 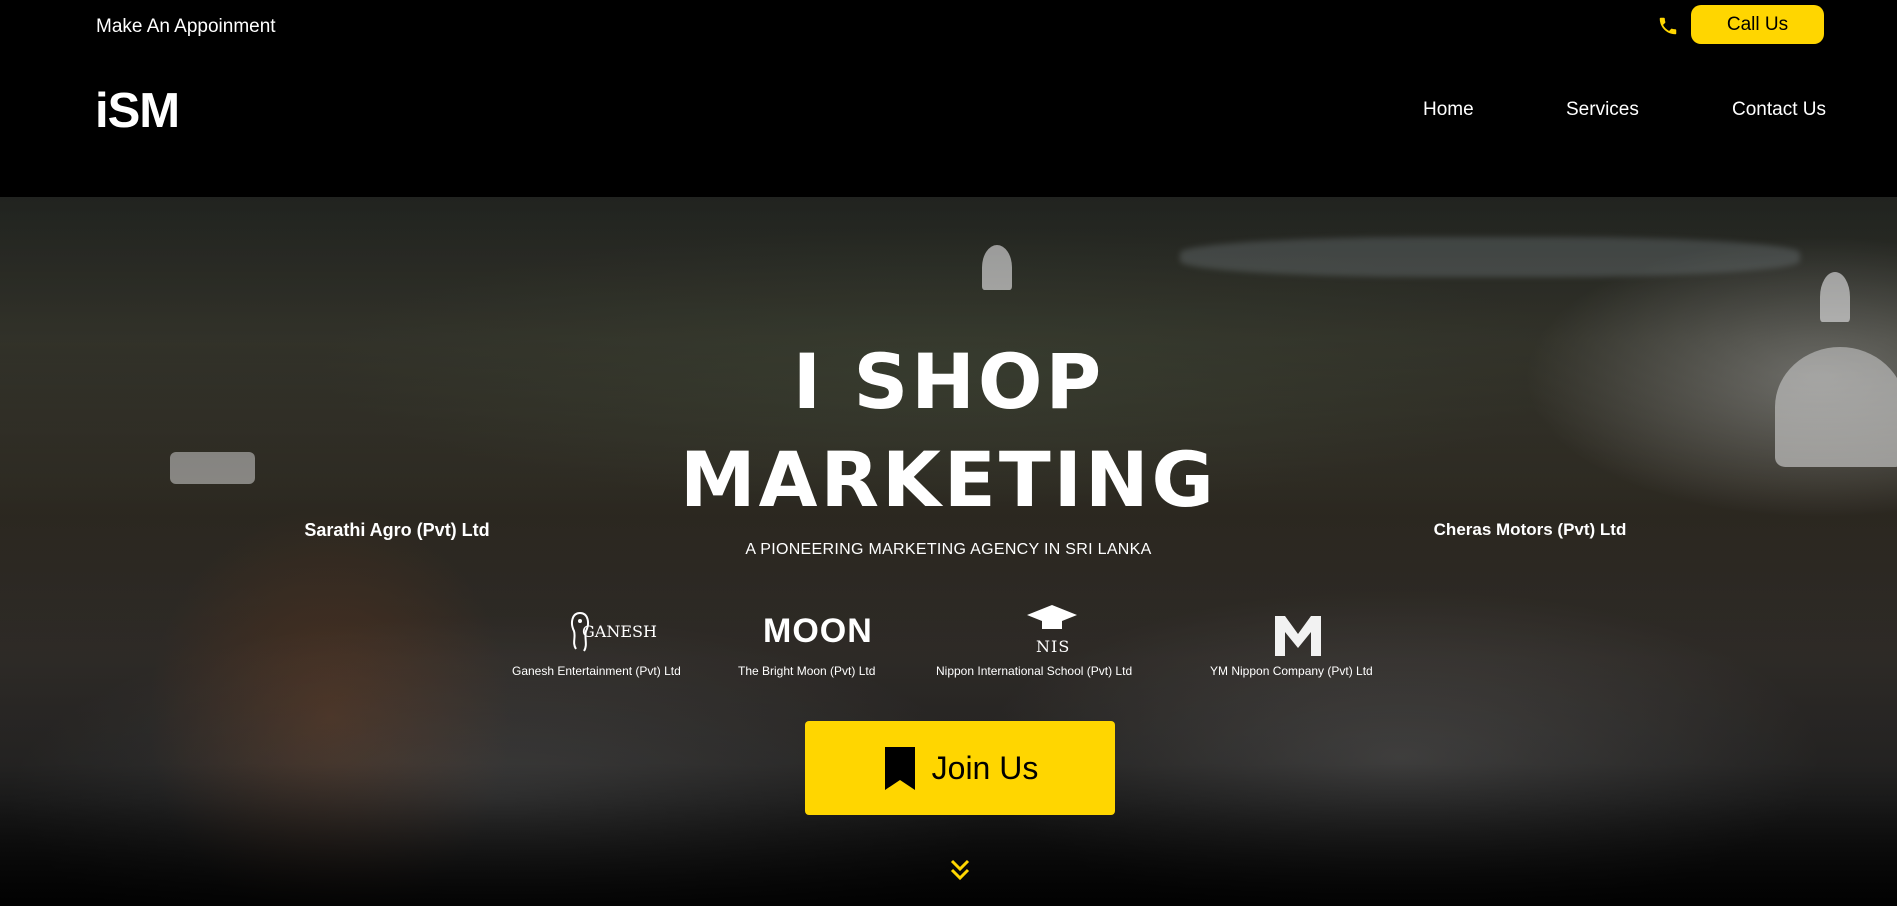 I want to click on nis-logo-icon, so click(x=1052, y=617).